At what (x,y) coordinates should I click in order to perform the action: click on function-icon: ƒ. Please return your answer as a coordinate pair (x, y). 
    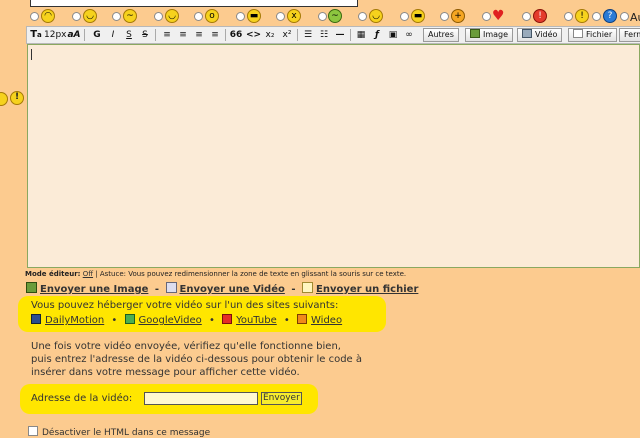
    Looking at the image, I should click on (377, 35).